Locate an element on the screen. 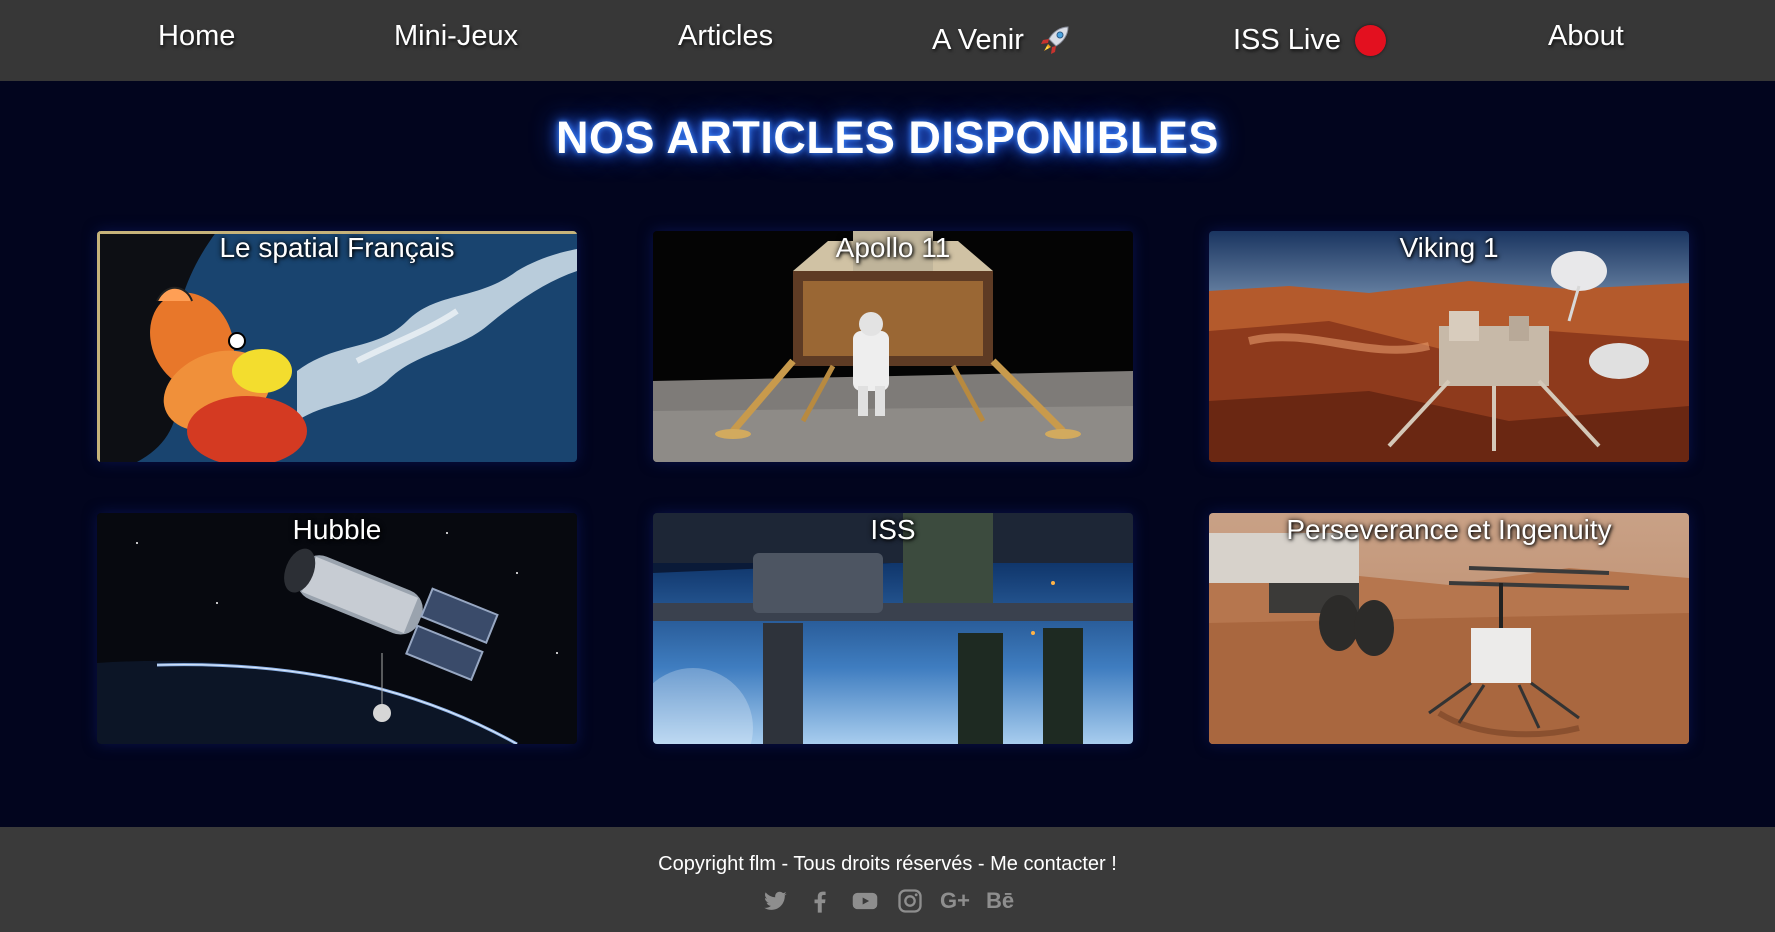 The image size is (1775, 932). article-card-perseverance-ingenuity: Perseverance et Ingenuity is located at coordinates (1449, 628).